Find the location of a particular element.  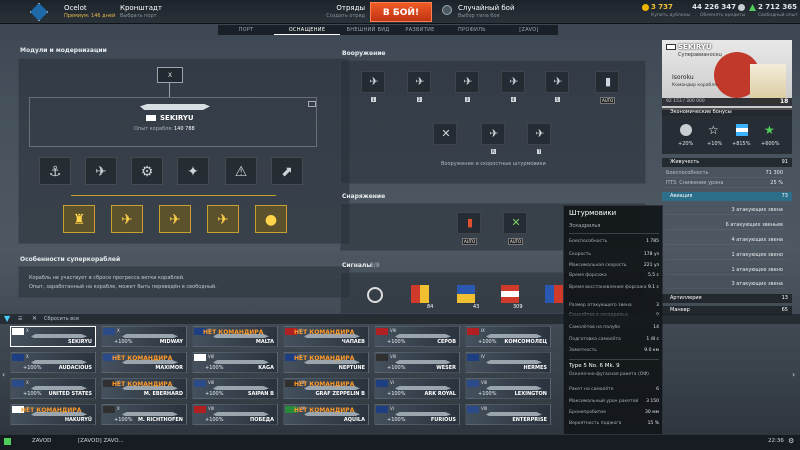

credits-sub: Обменять кредиты is located at coordinates (722, 15).